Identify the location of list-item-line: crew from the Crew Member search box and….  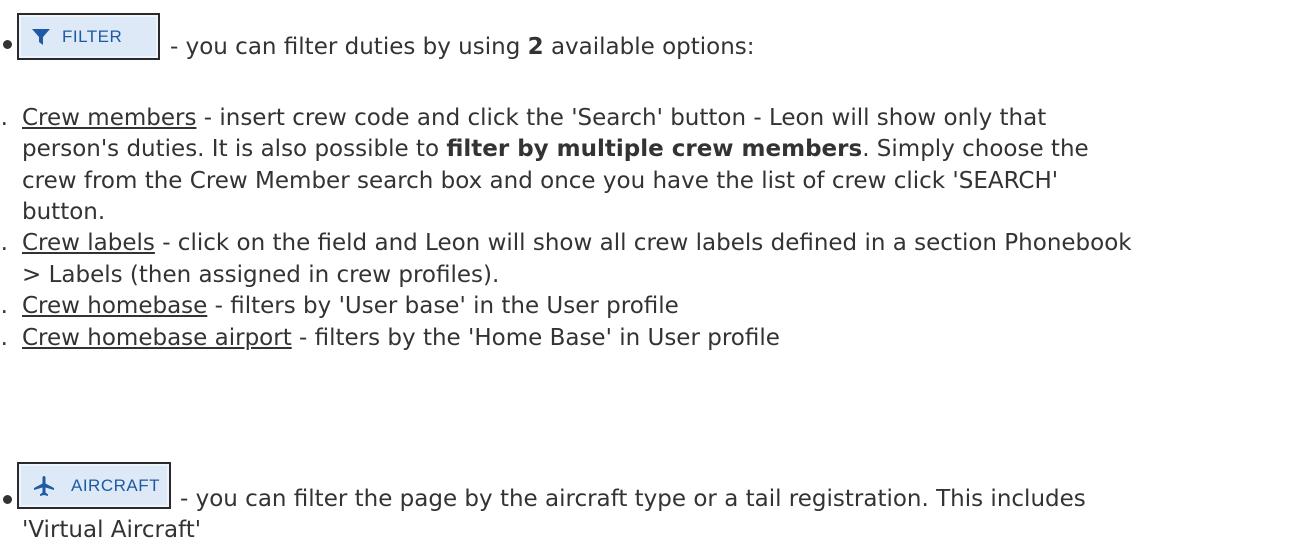
(540, 181).